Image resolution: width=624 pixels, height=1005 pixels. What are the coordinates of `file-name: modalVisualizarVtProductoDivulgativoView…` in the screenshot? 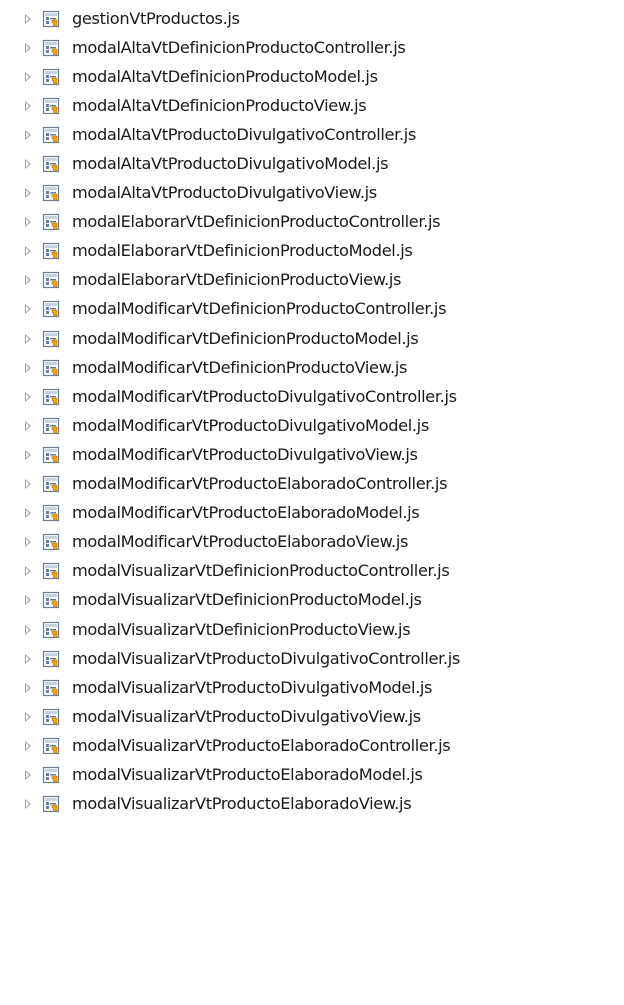 It's located at (246, 716).